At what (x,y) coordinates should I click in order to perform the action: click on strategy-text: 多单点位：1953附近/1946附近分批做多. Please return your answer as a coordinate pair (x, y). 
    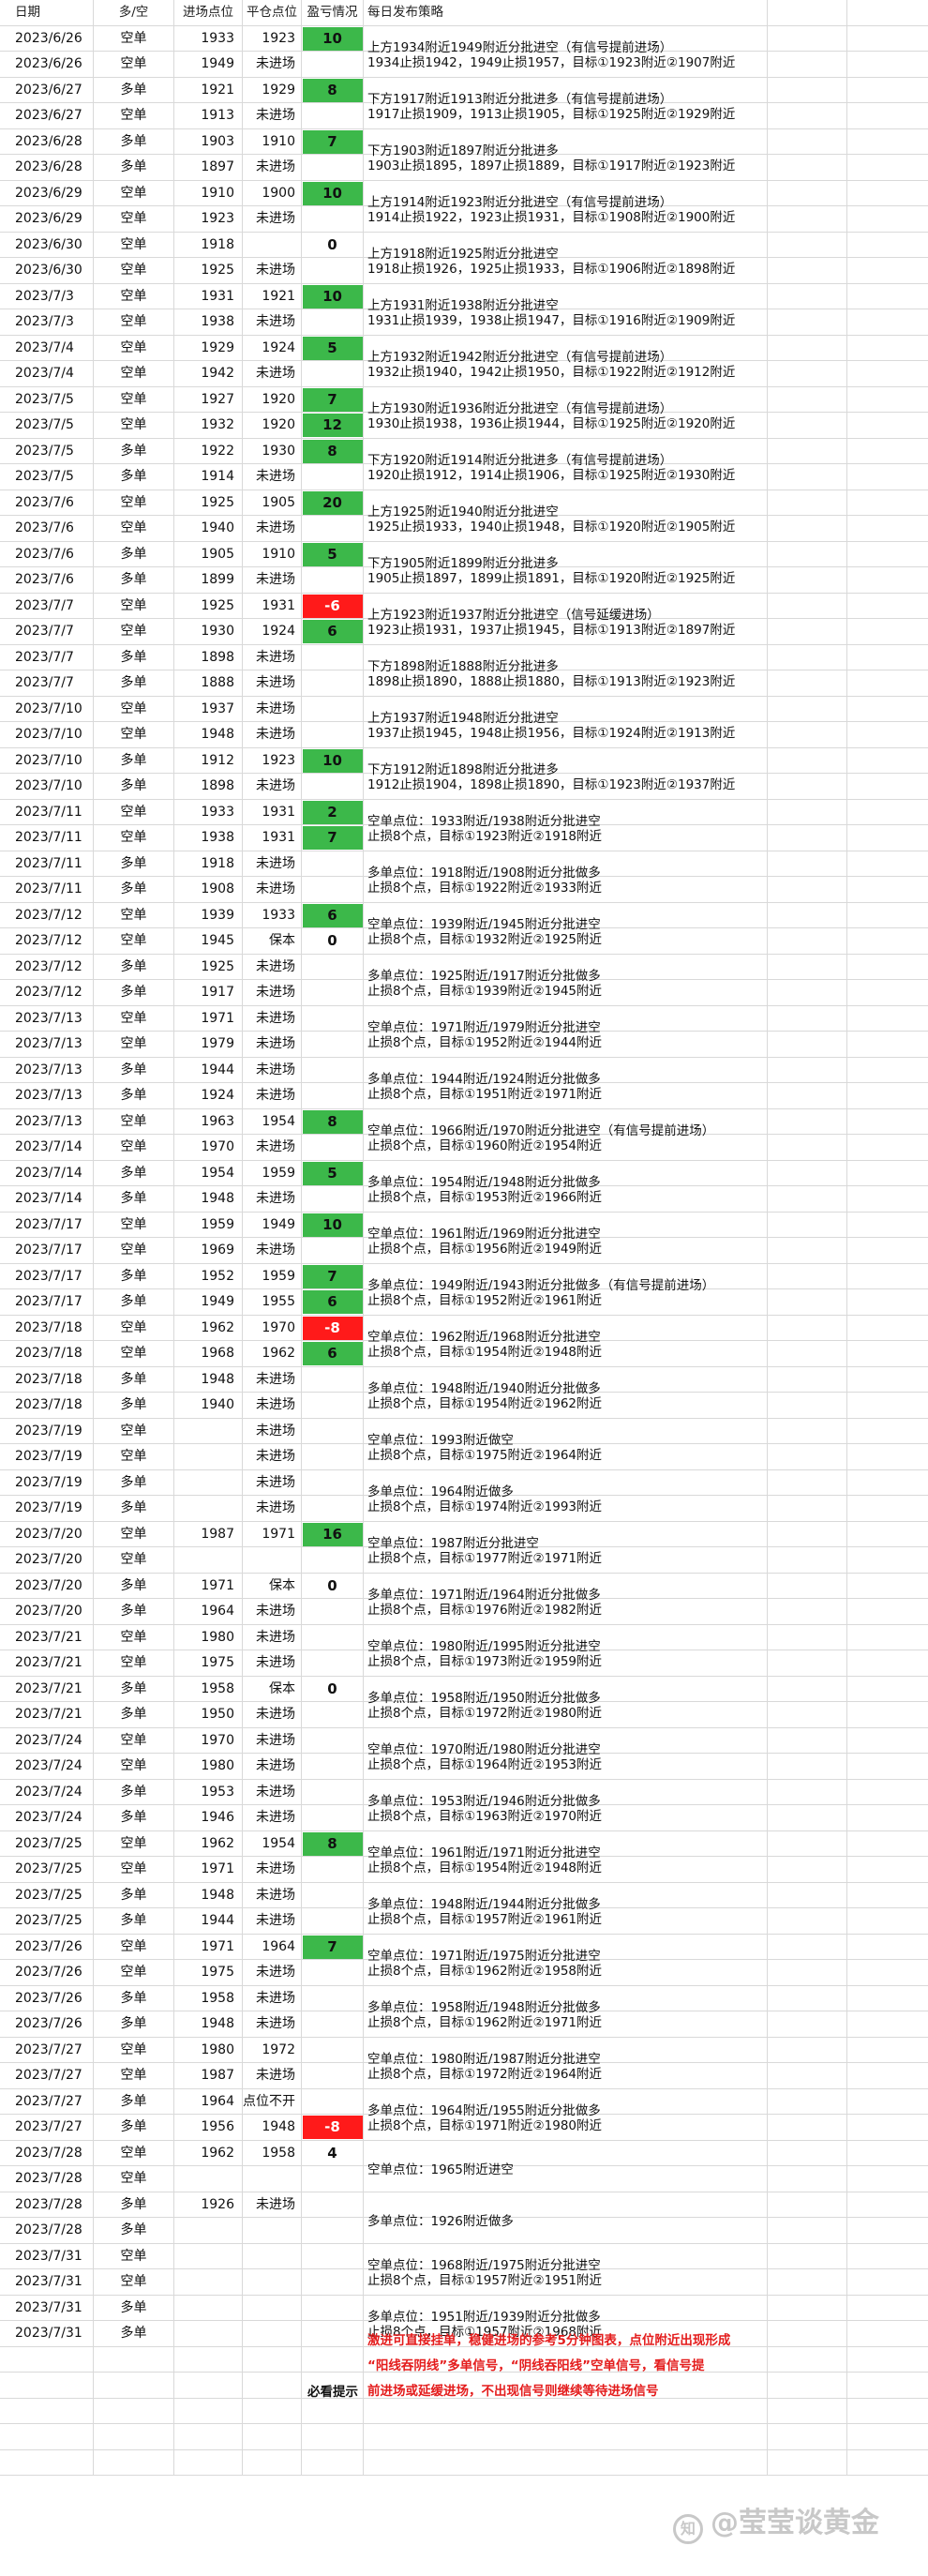
    Looking at the image, I should click on (484, 1801).